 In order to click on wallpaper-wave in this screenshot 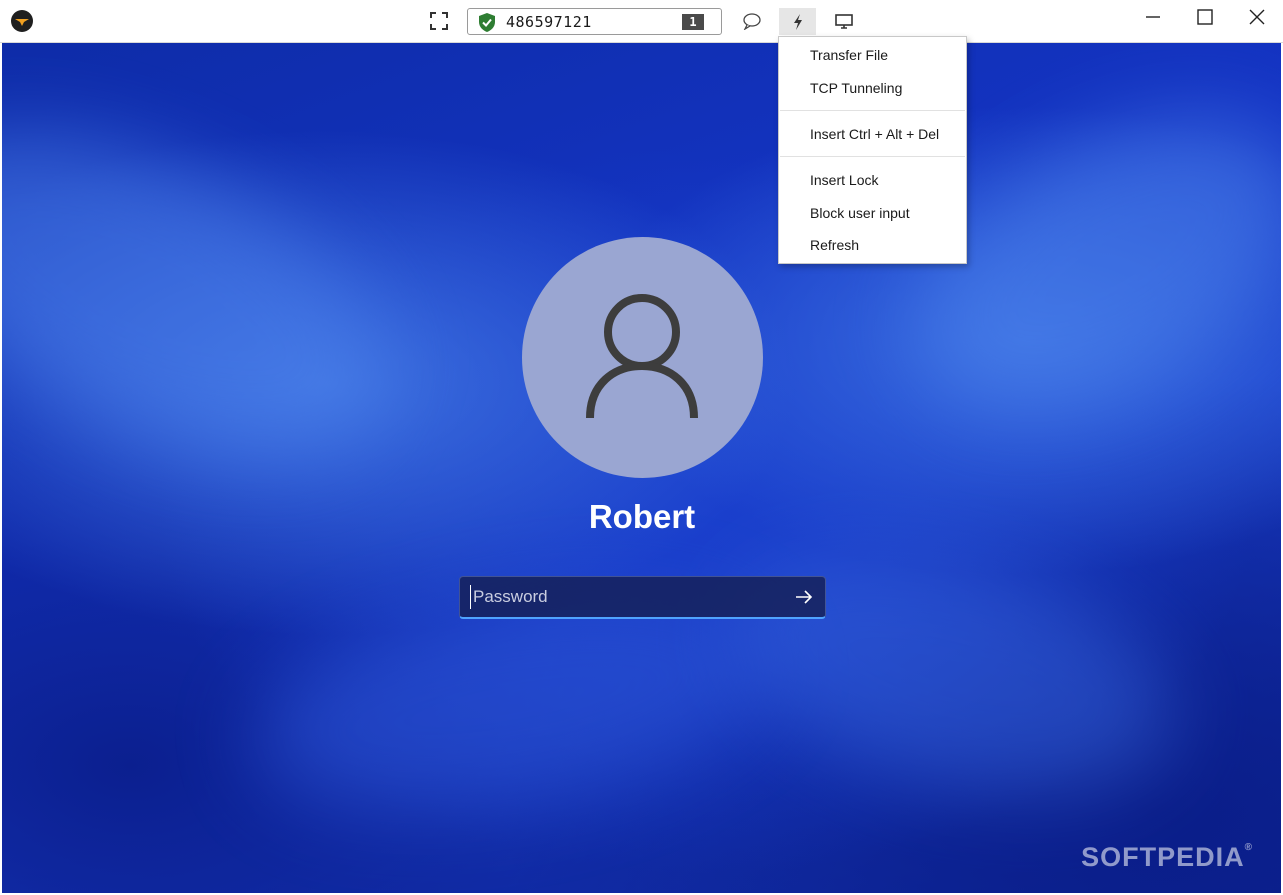, I will do `click(952, 673)`.